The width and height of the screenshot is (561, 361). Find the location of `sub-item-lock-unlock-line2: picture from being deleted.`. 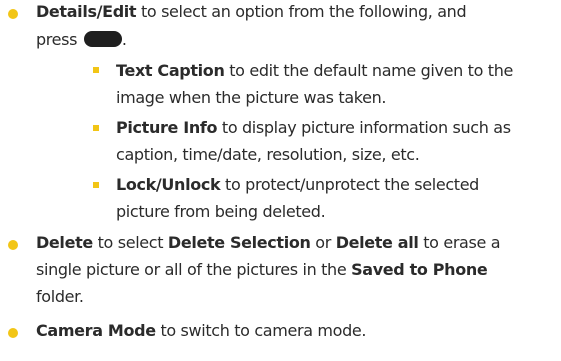

sub-item-lock-unlock-line2: picture from being deleted. is located at coordinates (221, 212).